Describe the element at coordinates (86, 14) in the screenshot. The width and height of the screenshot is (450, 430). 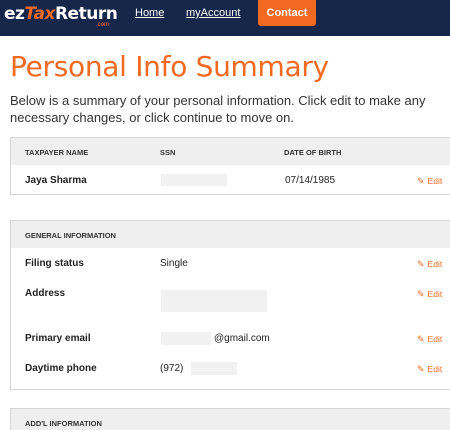
I see `logo-return: Return` at that location.